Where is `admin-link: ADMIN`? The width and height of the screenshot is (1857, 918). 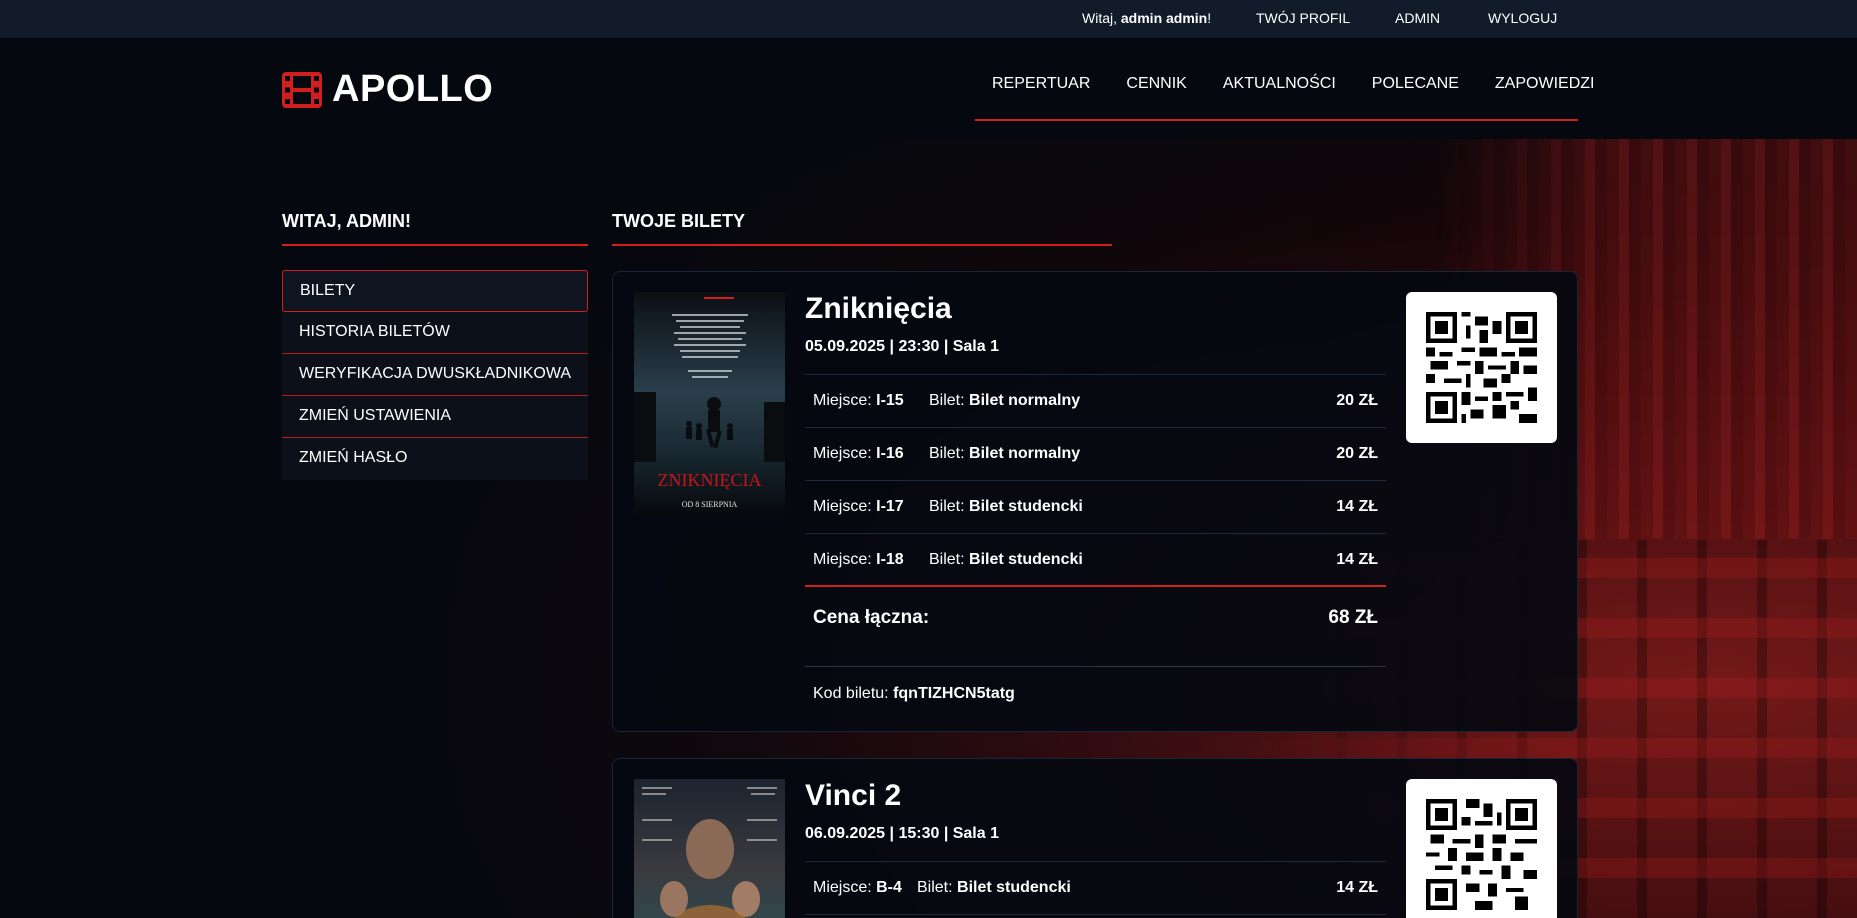
admin-link: ADMIN is located at coordinates (1417, 18).